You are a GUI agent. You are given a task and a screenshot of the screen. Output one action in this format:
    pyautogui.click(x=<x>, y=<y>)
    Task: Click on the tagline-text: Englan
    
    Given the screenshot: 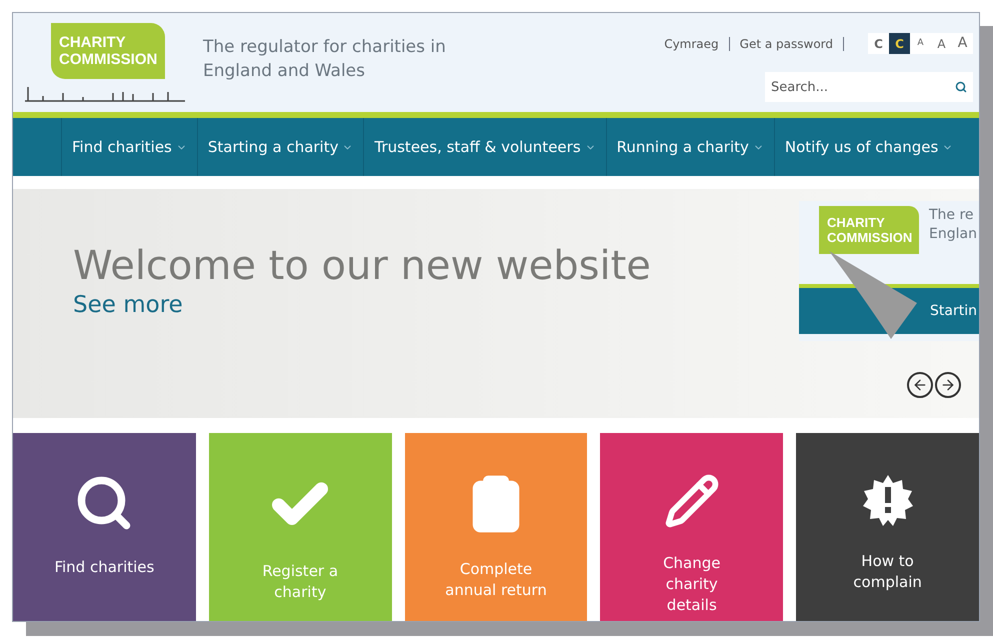 What is the action you would take?
    pyautogui.click(x=953, y=234)
    